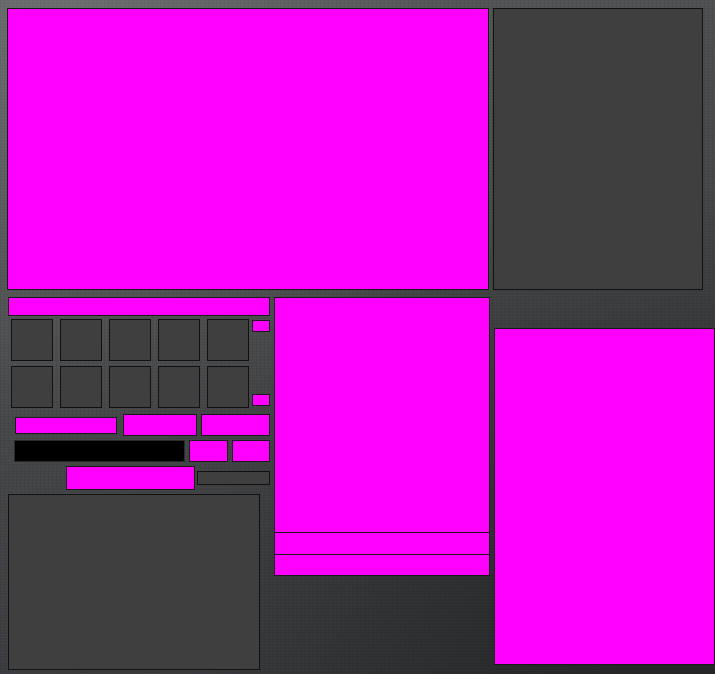  Describe the element at coordinates (134, 582) in the screenshot. I see `lower-left-panel` at that location.